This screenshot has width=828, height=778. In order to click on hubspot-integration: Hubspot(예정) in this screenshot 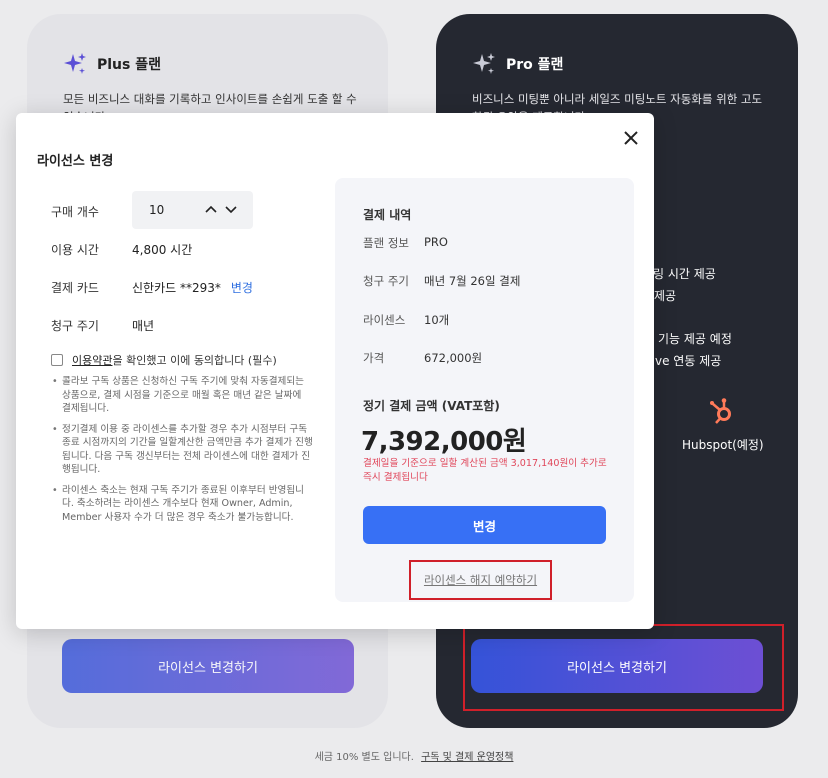, I will do `click(723, 424)`.